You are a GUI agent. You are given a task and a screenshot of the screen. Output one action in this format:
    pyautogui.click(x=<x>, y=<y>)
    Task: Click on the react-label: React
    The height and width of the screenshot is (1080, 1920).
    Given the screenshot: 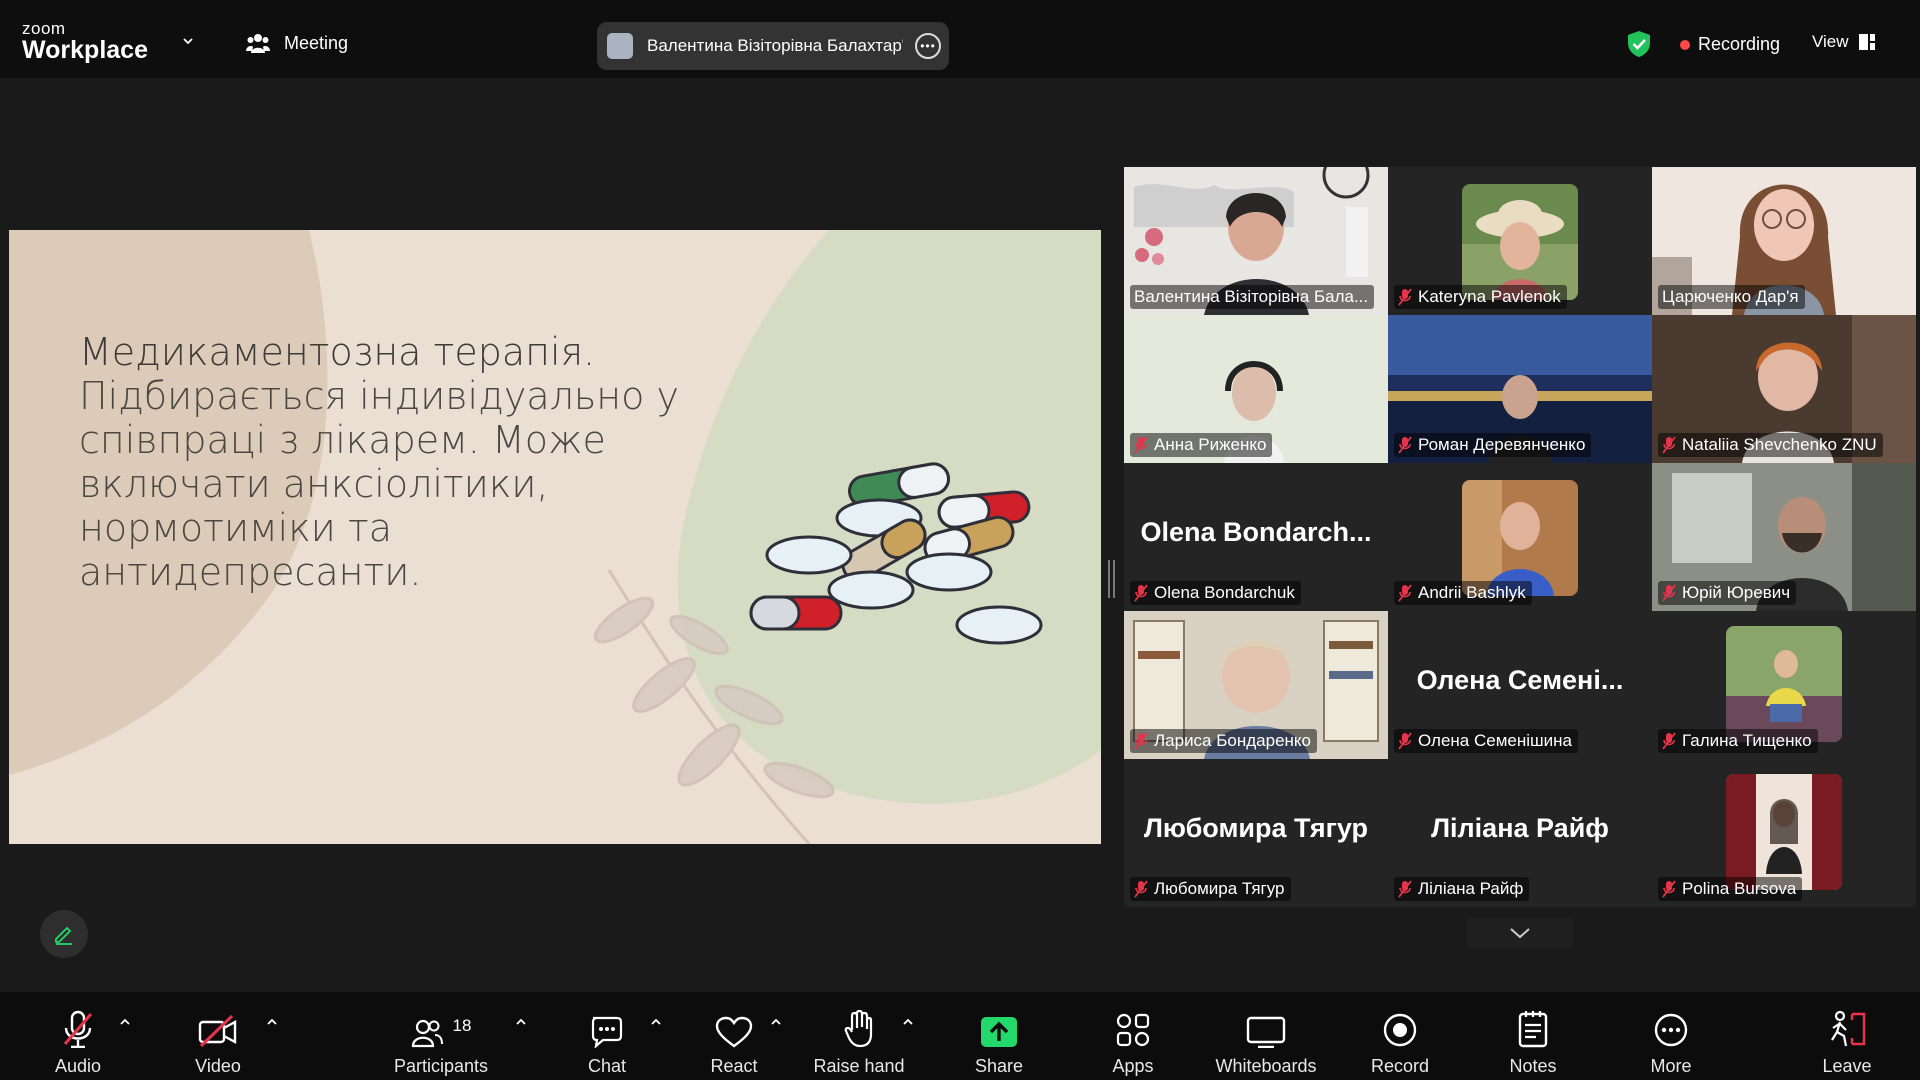 What is the action you would take?
    pyautogui.click(x=734, y=1066)
    